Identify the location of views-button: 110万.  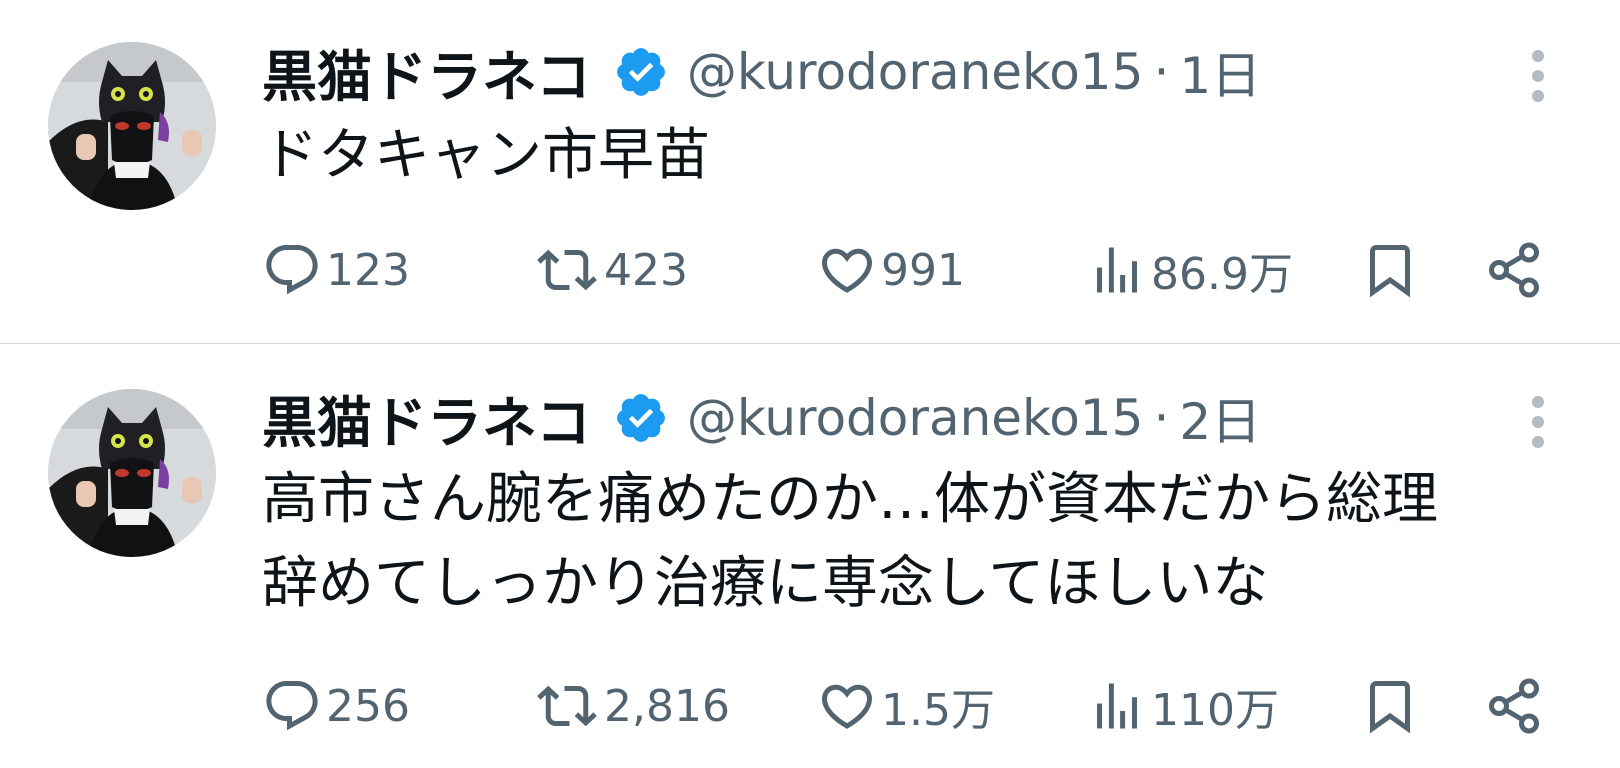
(1183, 706).